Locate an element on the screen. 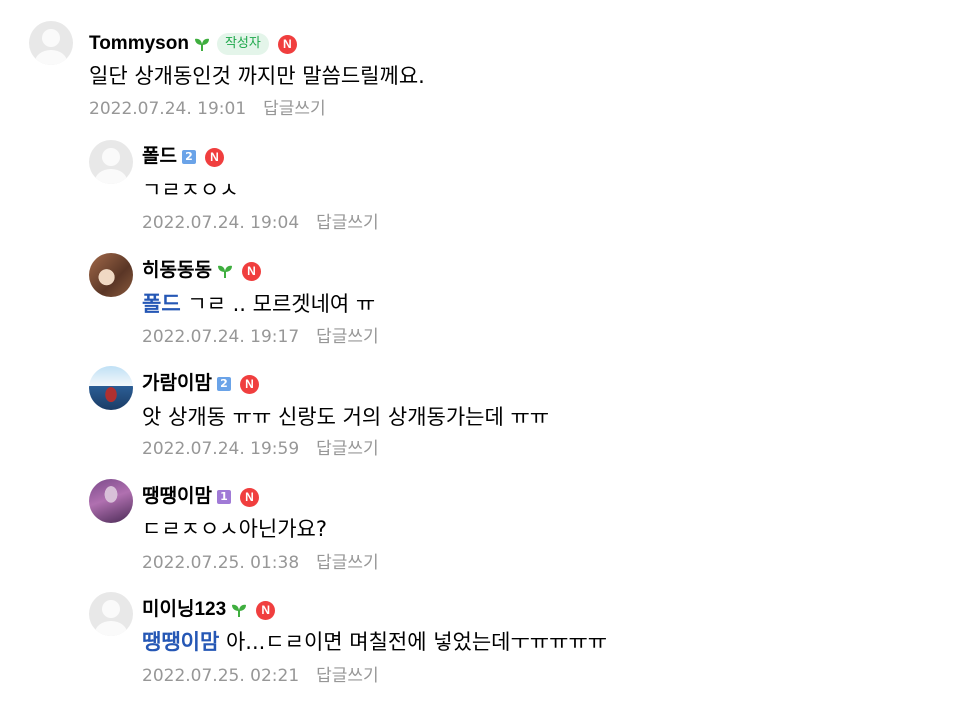 The width and height of the screenshot is (964, 702). mention-link: 땡땡이맘 is located at coordinates (180, 642).